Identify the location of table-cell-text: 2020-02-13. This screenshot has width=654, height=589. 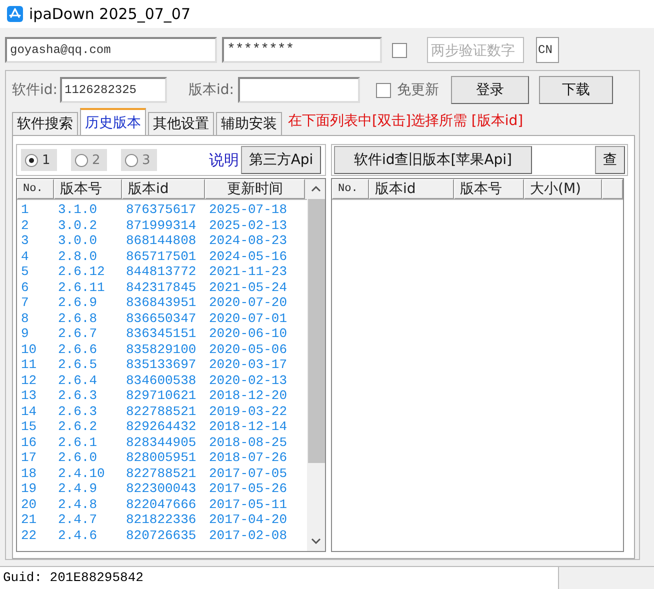
(248, 380).